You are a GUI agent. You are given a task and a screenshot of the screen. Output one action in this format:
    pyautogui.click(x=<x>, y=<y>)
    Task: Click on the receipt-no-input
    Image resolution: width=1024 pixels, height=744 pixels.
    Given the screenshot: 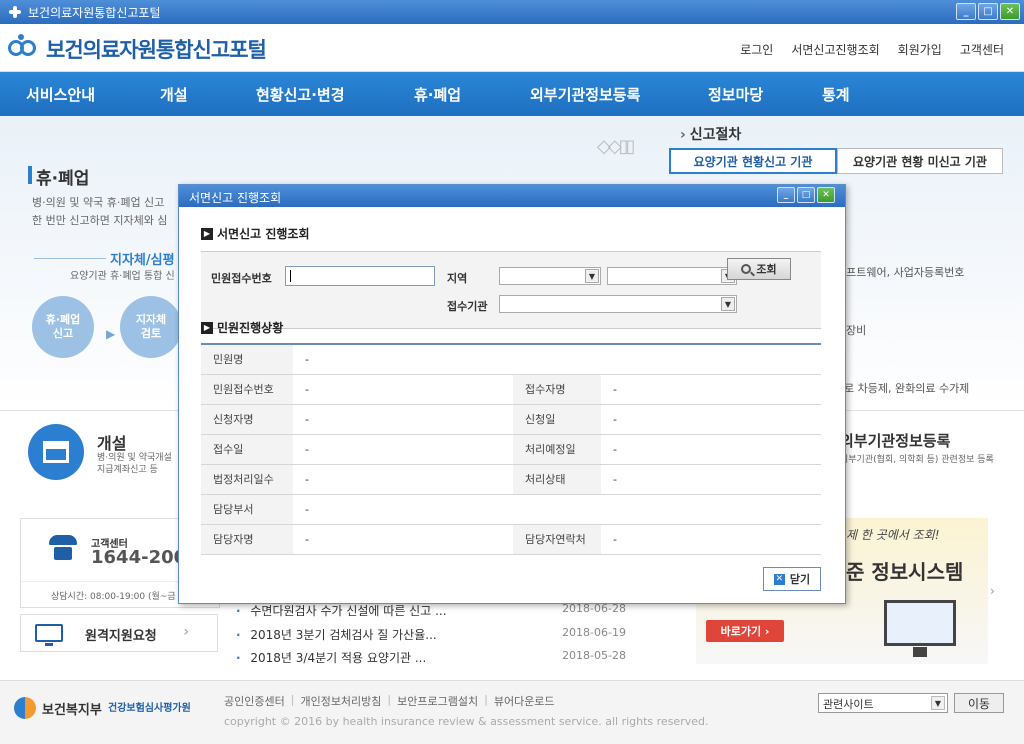 What is the action you would take?
    pyautogui.click(x=360, y=276)
    